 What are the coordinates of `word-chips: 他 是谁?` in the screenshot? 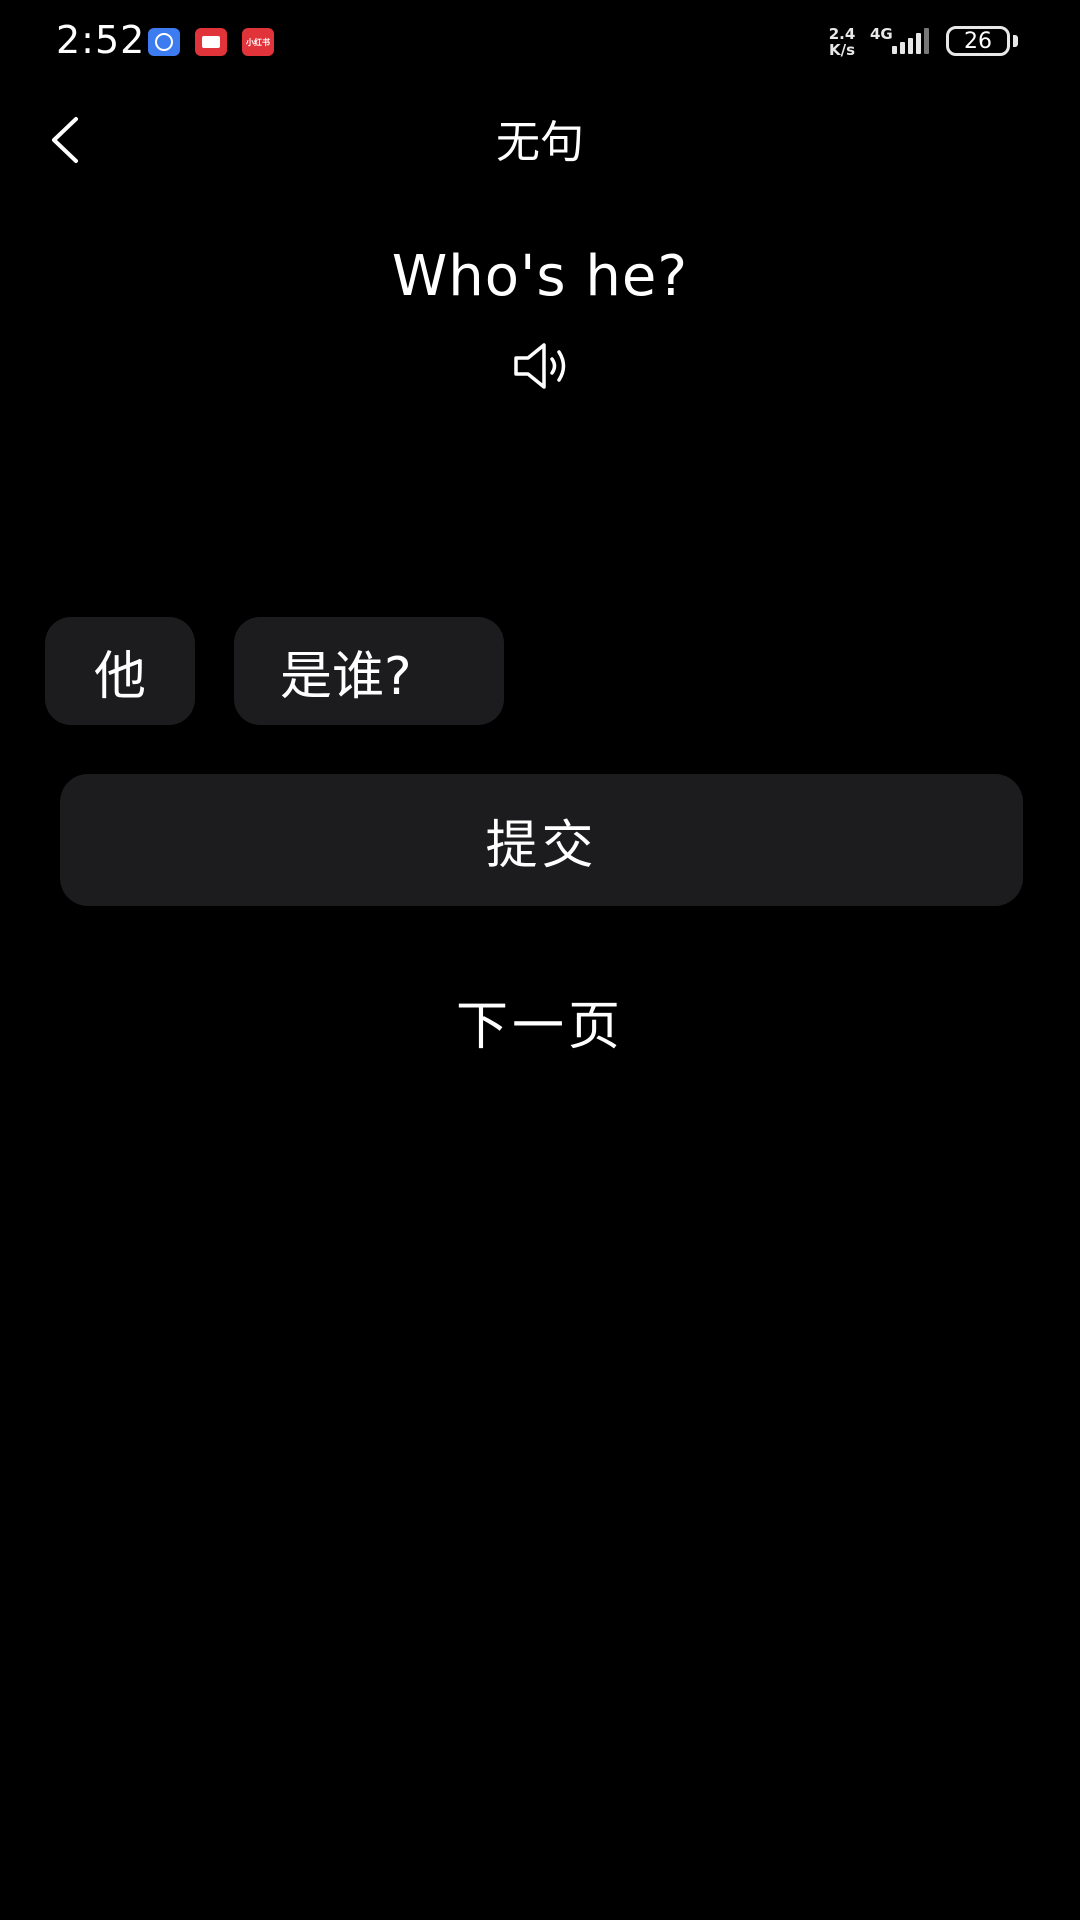 It's located at (540, 671).